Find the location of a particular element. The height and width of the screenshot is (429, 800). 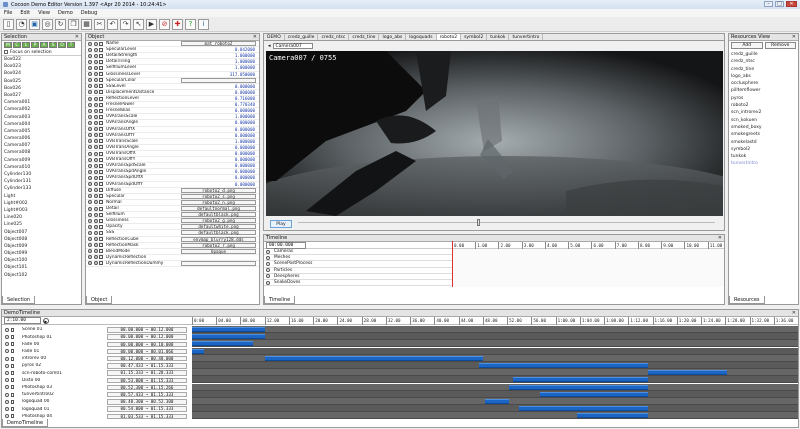

minimize-button: – is located at coordinates (768, 4).